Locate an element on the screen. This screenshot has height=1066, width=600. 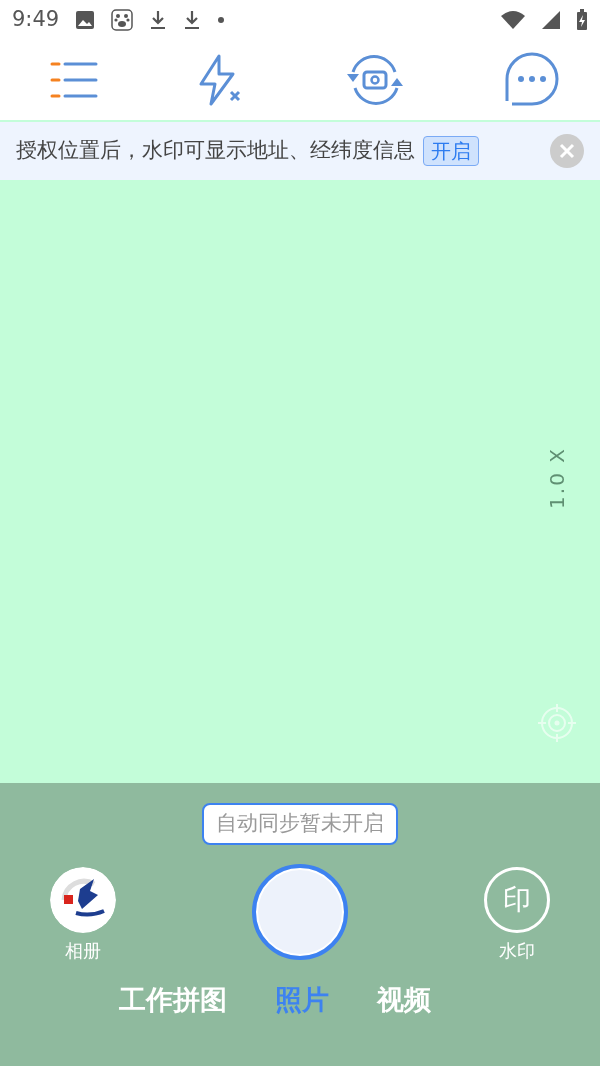
wifi-icon is located at coordinates (513, 20).